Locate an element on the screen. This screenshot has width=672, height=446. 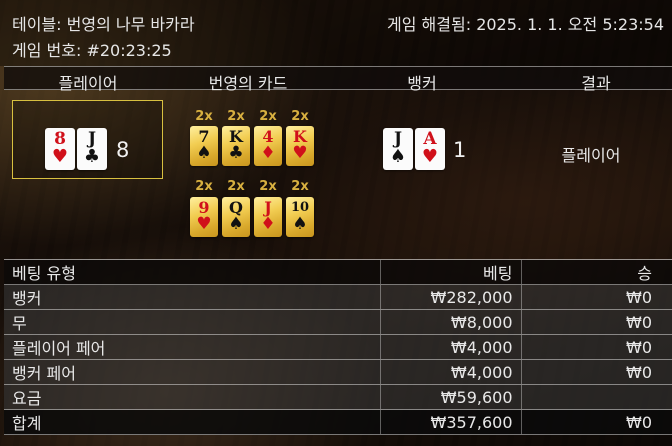
fortune-card: J ♦ is located at coordinates (268, 217).